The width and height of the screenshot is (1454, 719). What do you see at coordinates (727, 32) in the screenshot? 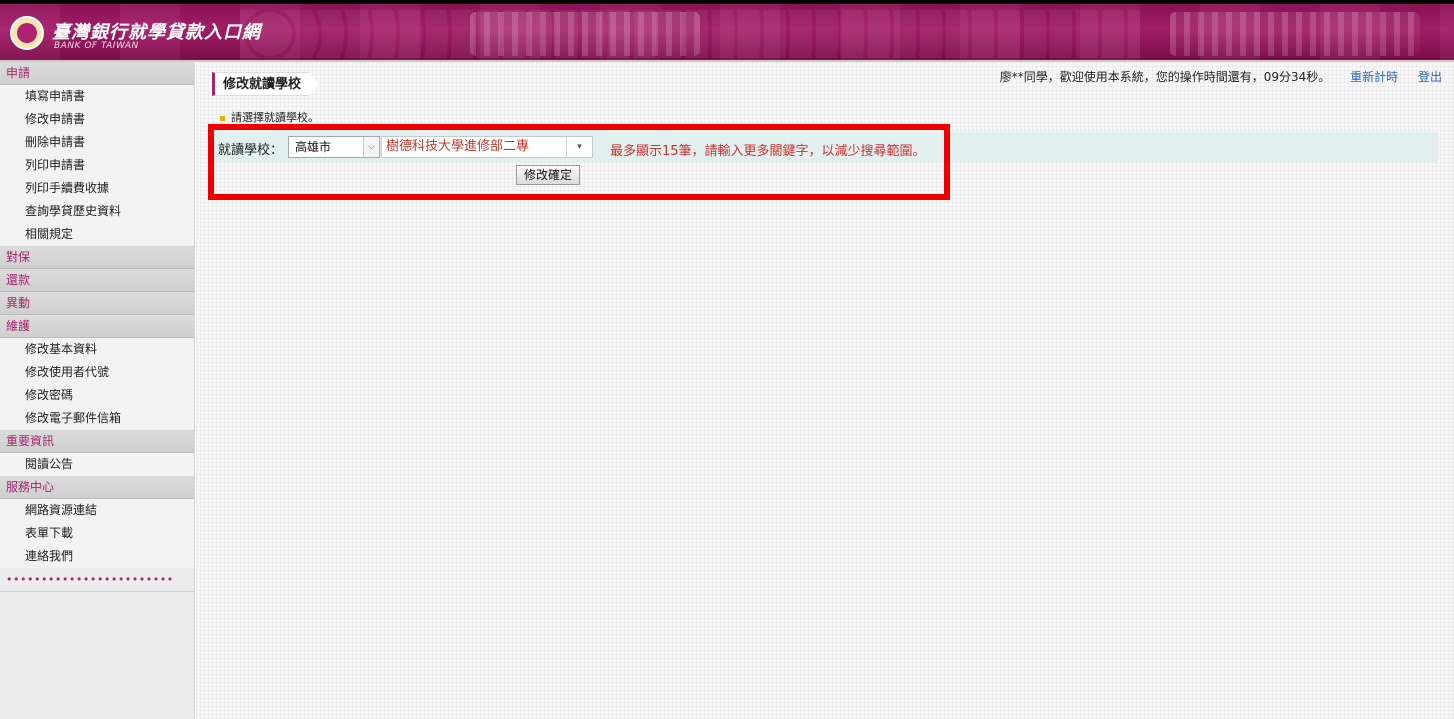
I see `site-header: 臺灣銀行就學貸款入口網 BANK OF TAIWAN` at bounding box center [727, 32].